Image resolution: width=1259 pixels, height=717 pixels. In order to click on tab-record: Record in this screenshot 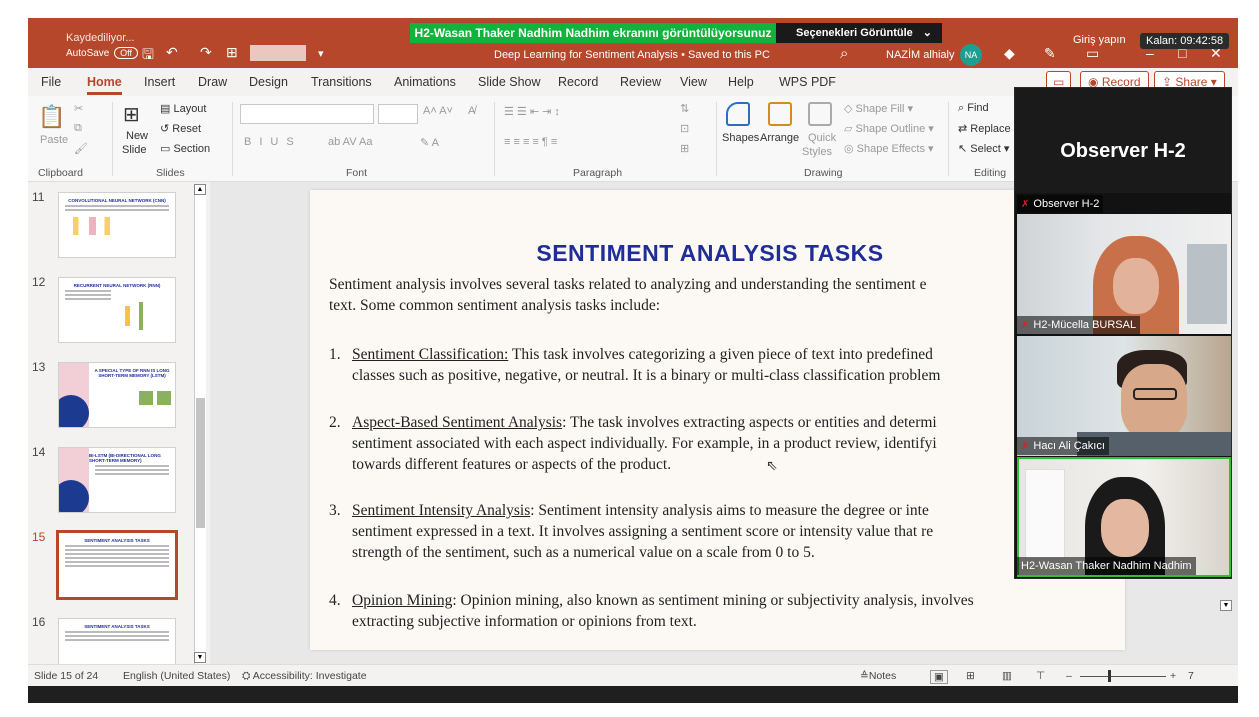, I will do `click(578, 82)`.